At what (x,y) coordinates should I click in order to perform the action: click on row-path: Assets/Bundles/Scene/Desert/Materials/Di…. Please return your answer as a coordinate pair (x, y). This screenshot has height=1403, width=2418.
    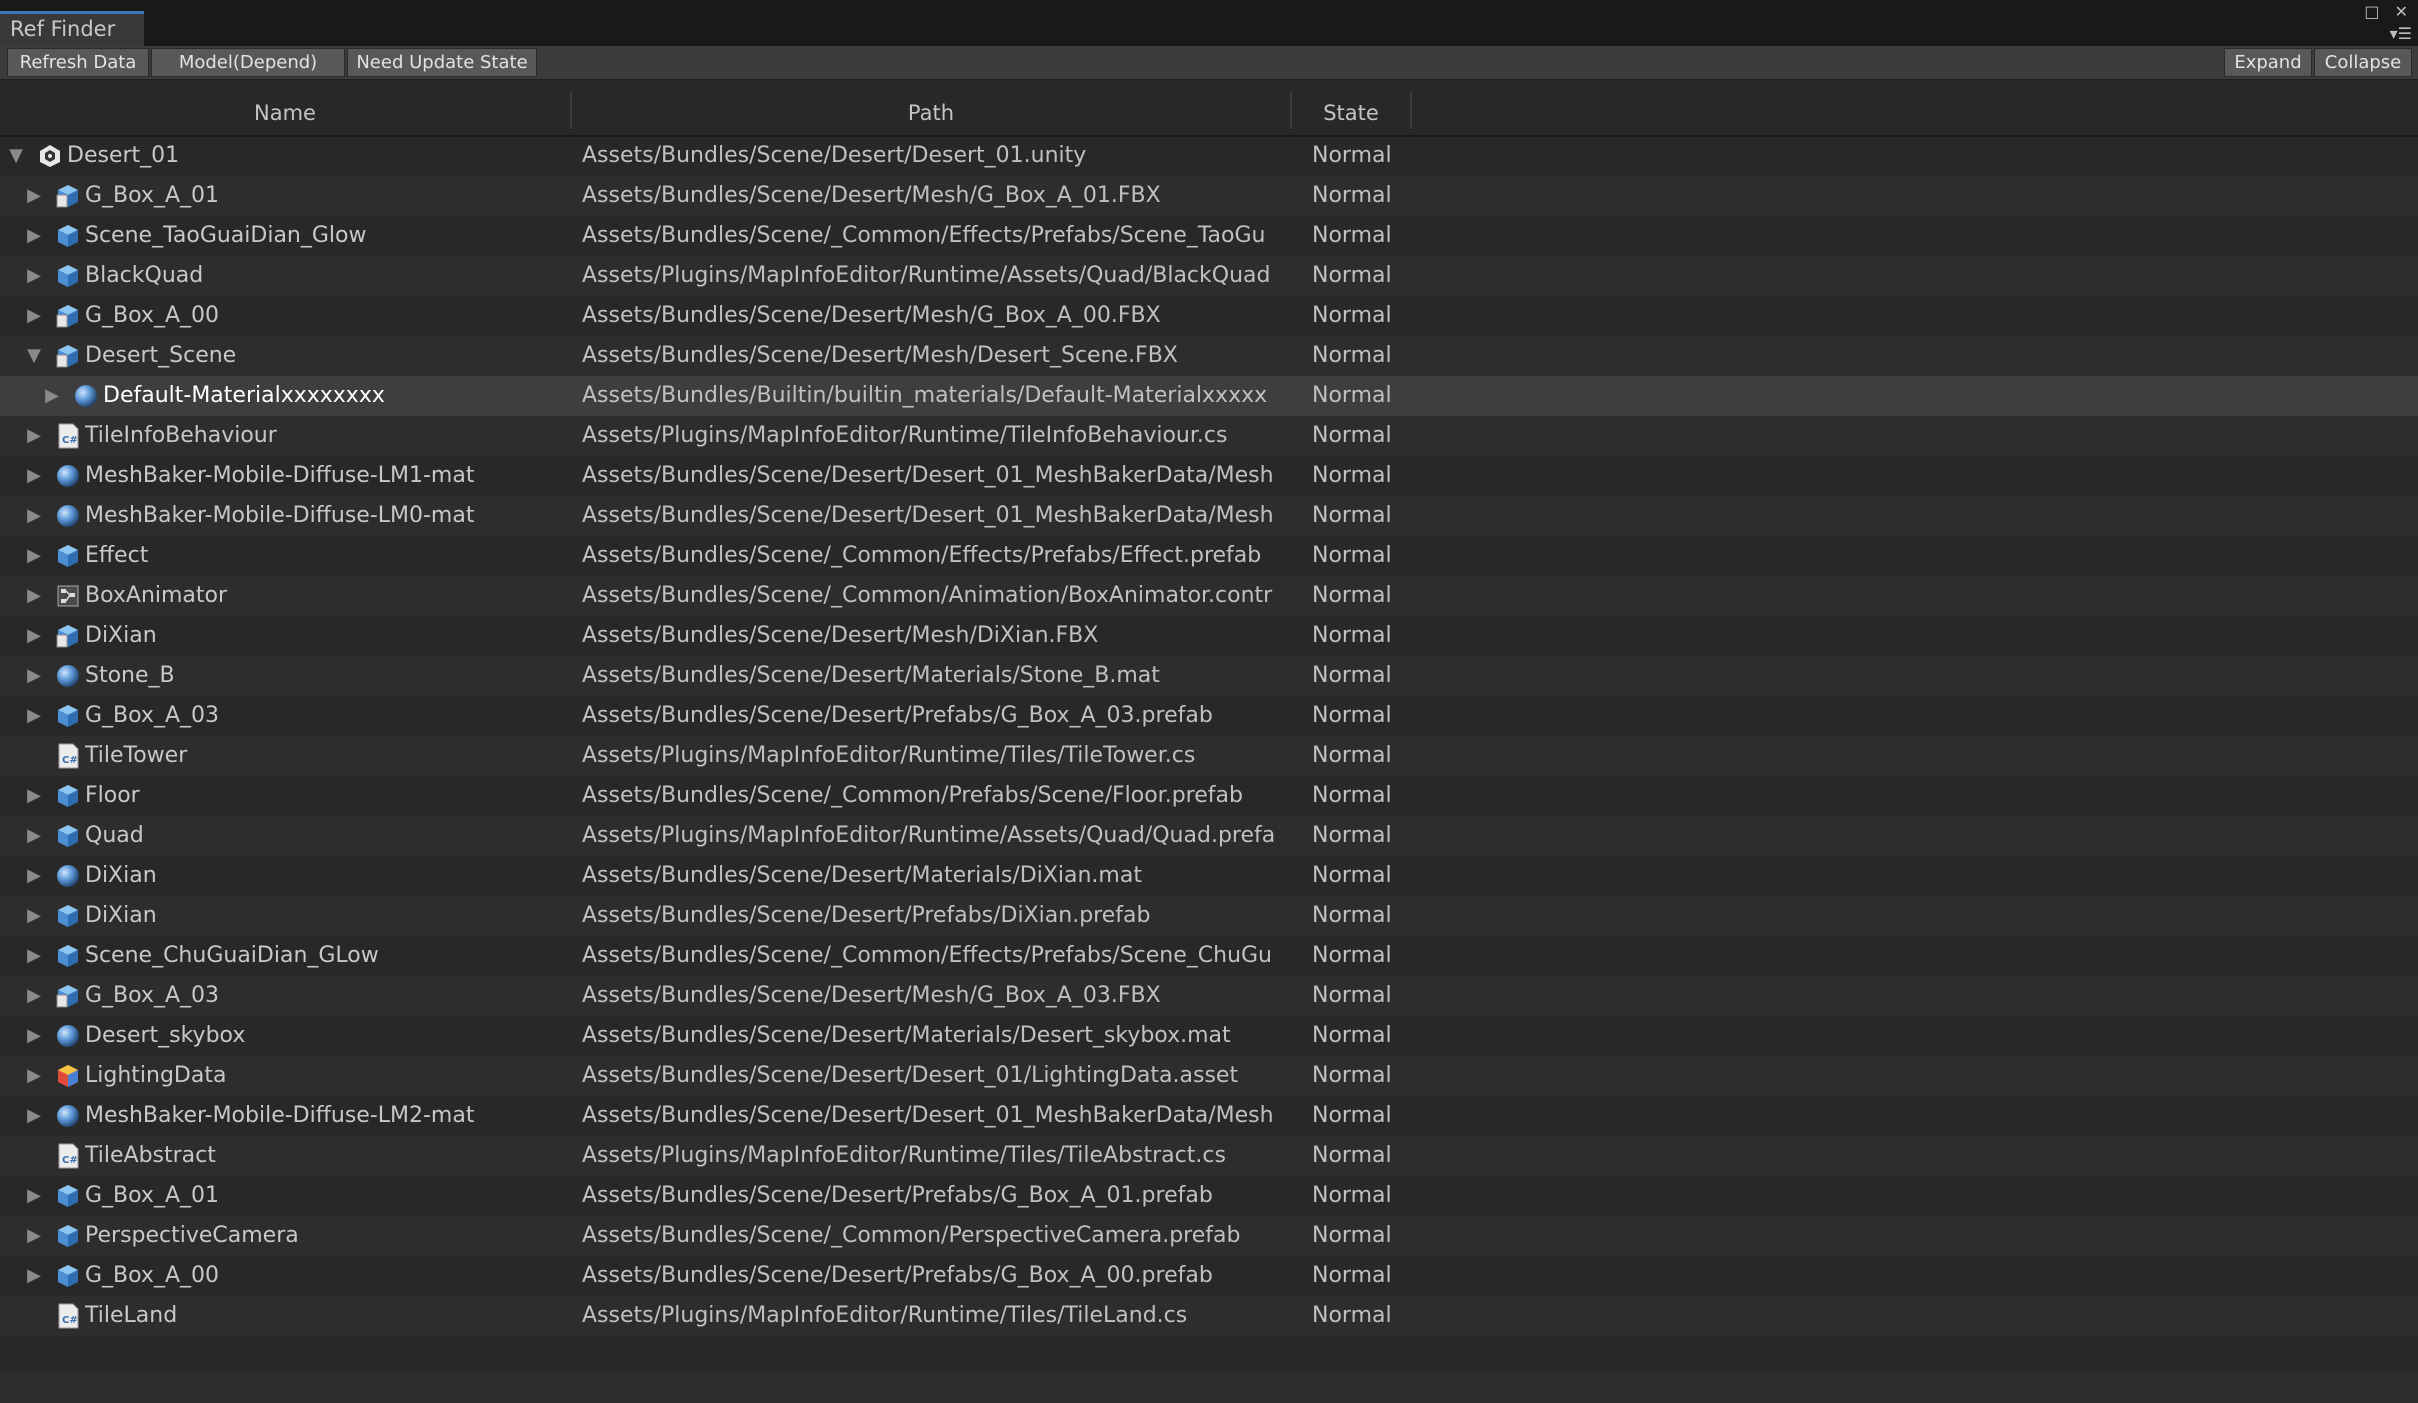
    Looking at the image, I should click on (862, 875).